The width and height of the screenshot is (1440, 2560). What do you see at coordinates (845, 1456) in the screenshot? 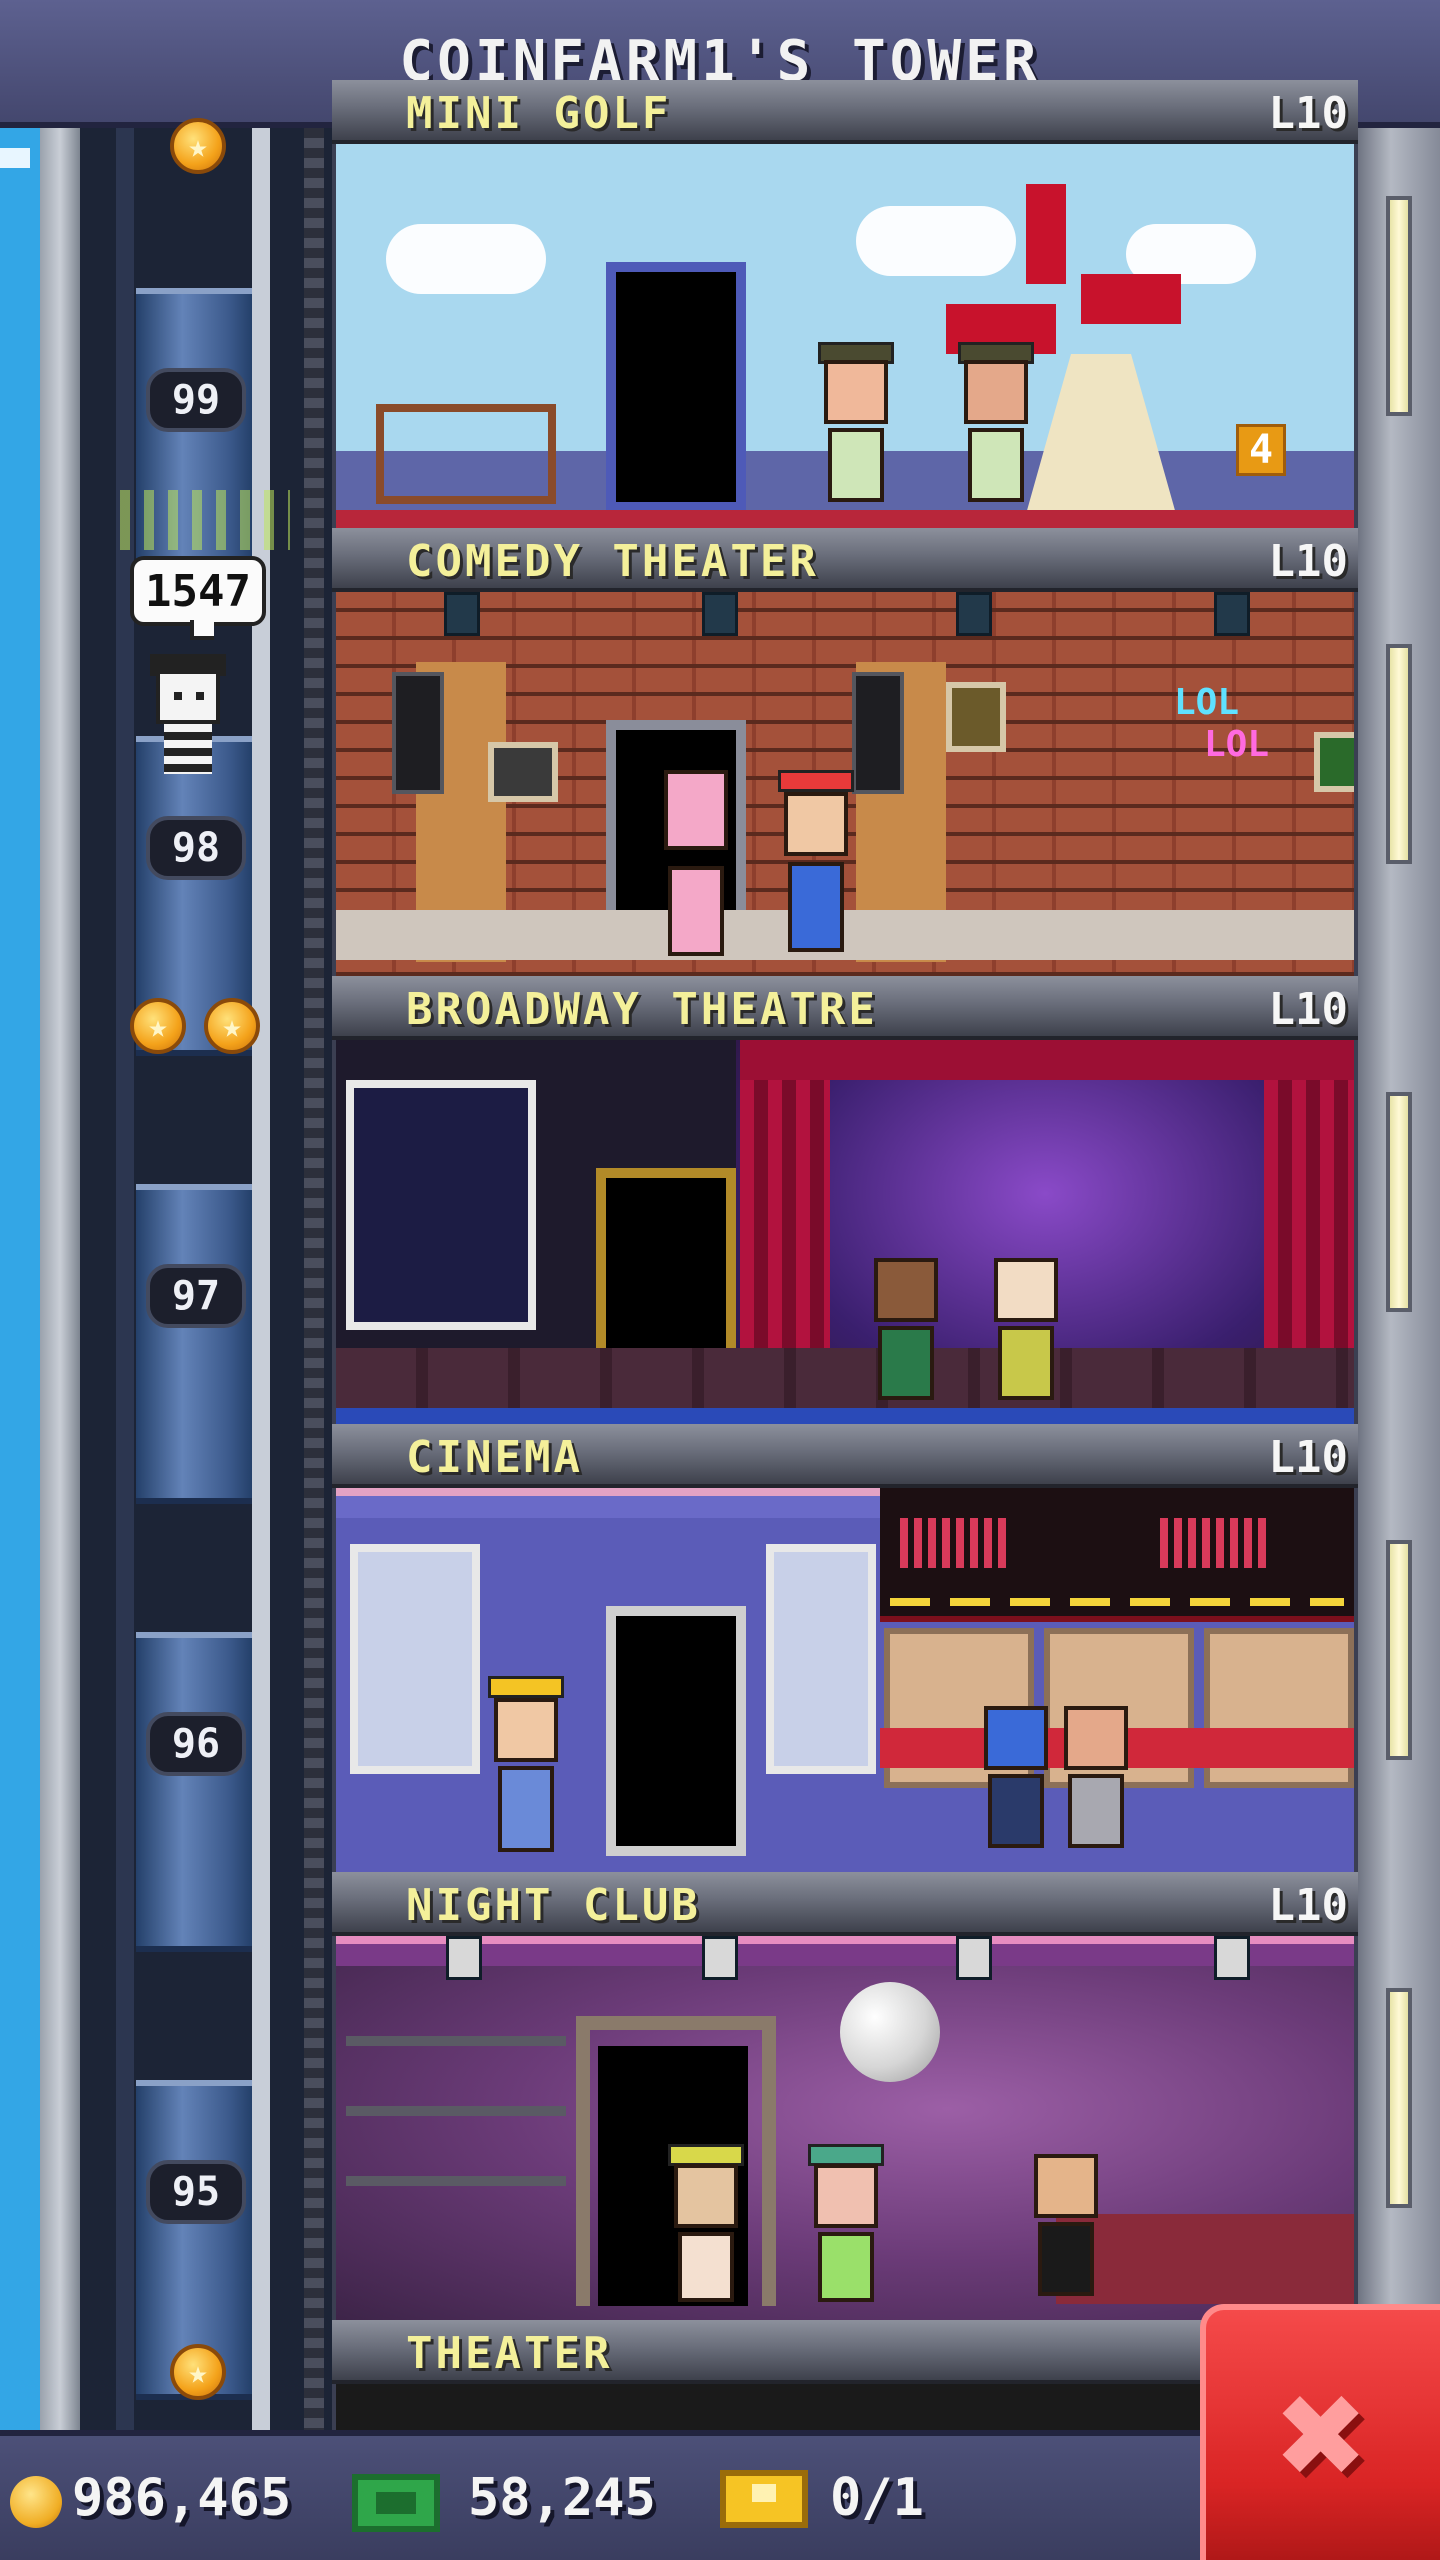
I see `floor-header: CINEMA L10` at bounding box center [845, 1456].